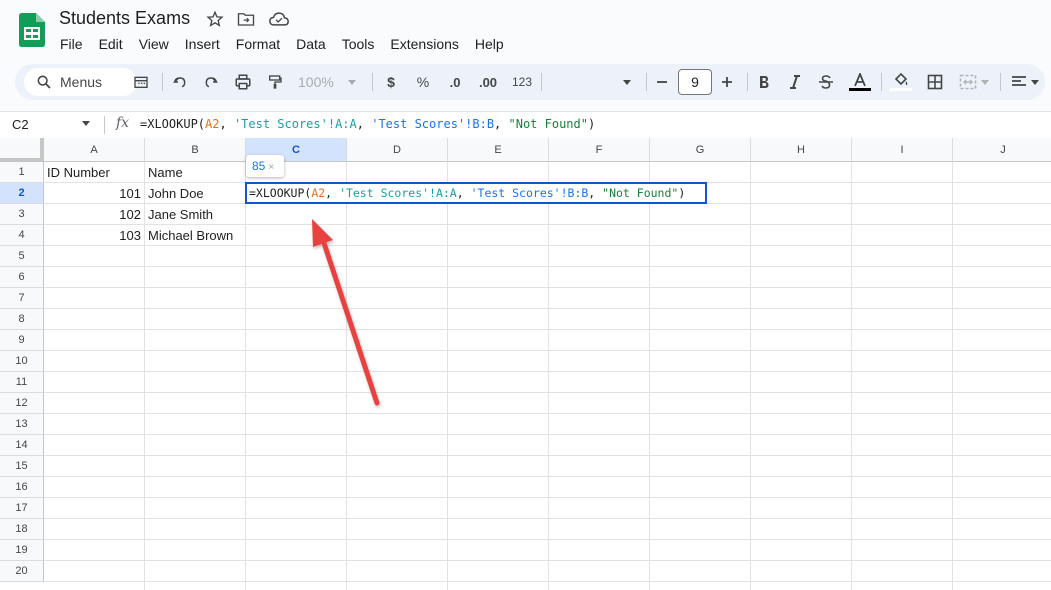 This screenshot has width=1051, height=590. I want to click on row-header-1: 1, so click(22, 172).